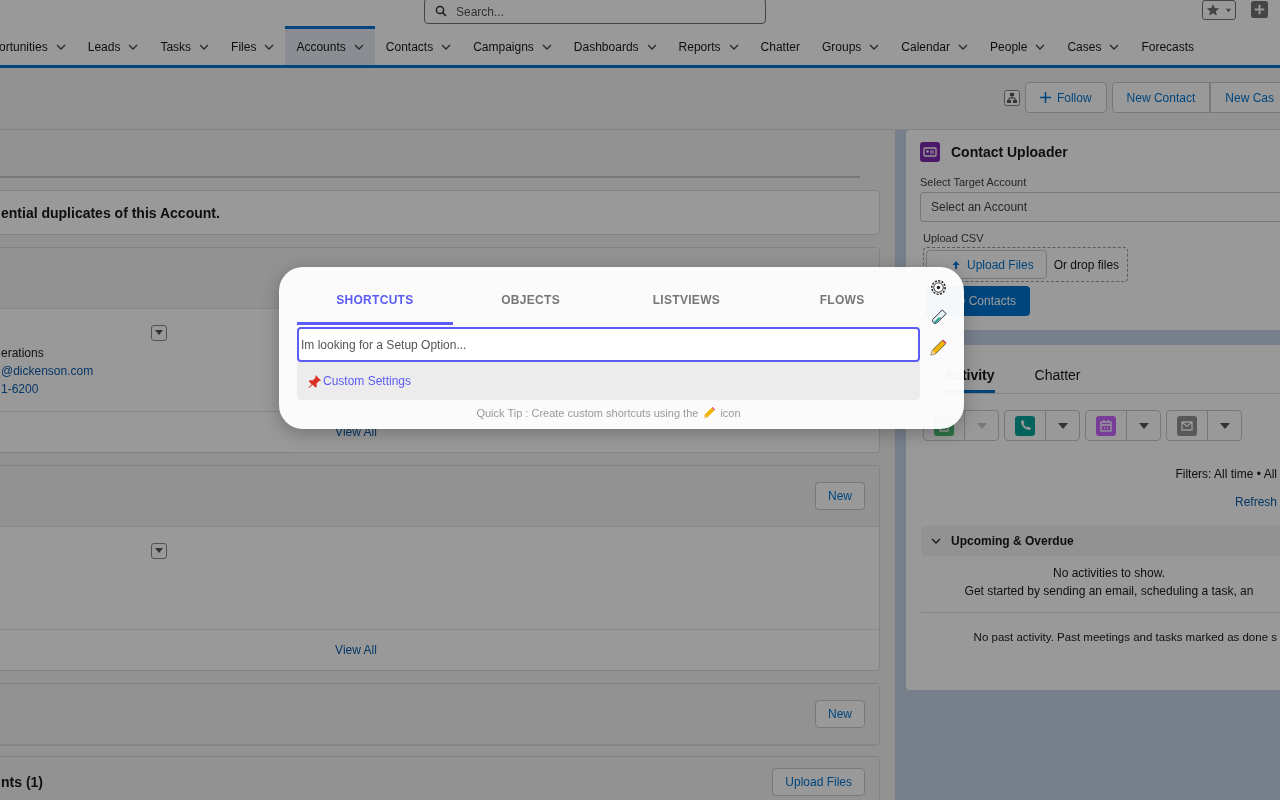 Image resolution: width=1280 pixels, height=800 pixels. What do you see at coordinates (113, 45) in the screenshot?
I see `nav-tab: Leads` at bounding box center [113, 45].